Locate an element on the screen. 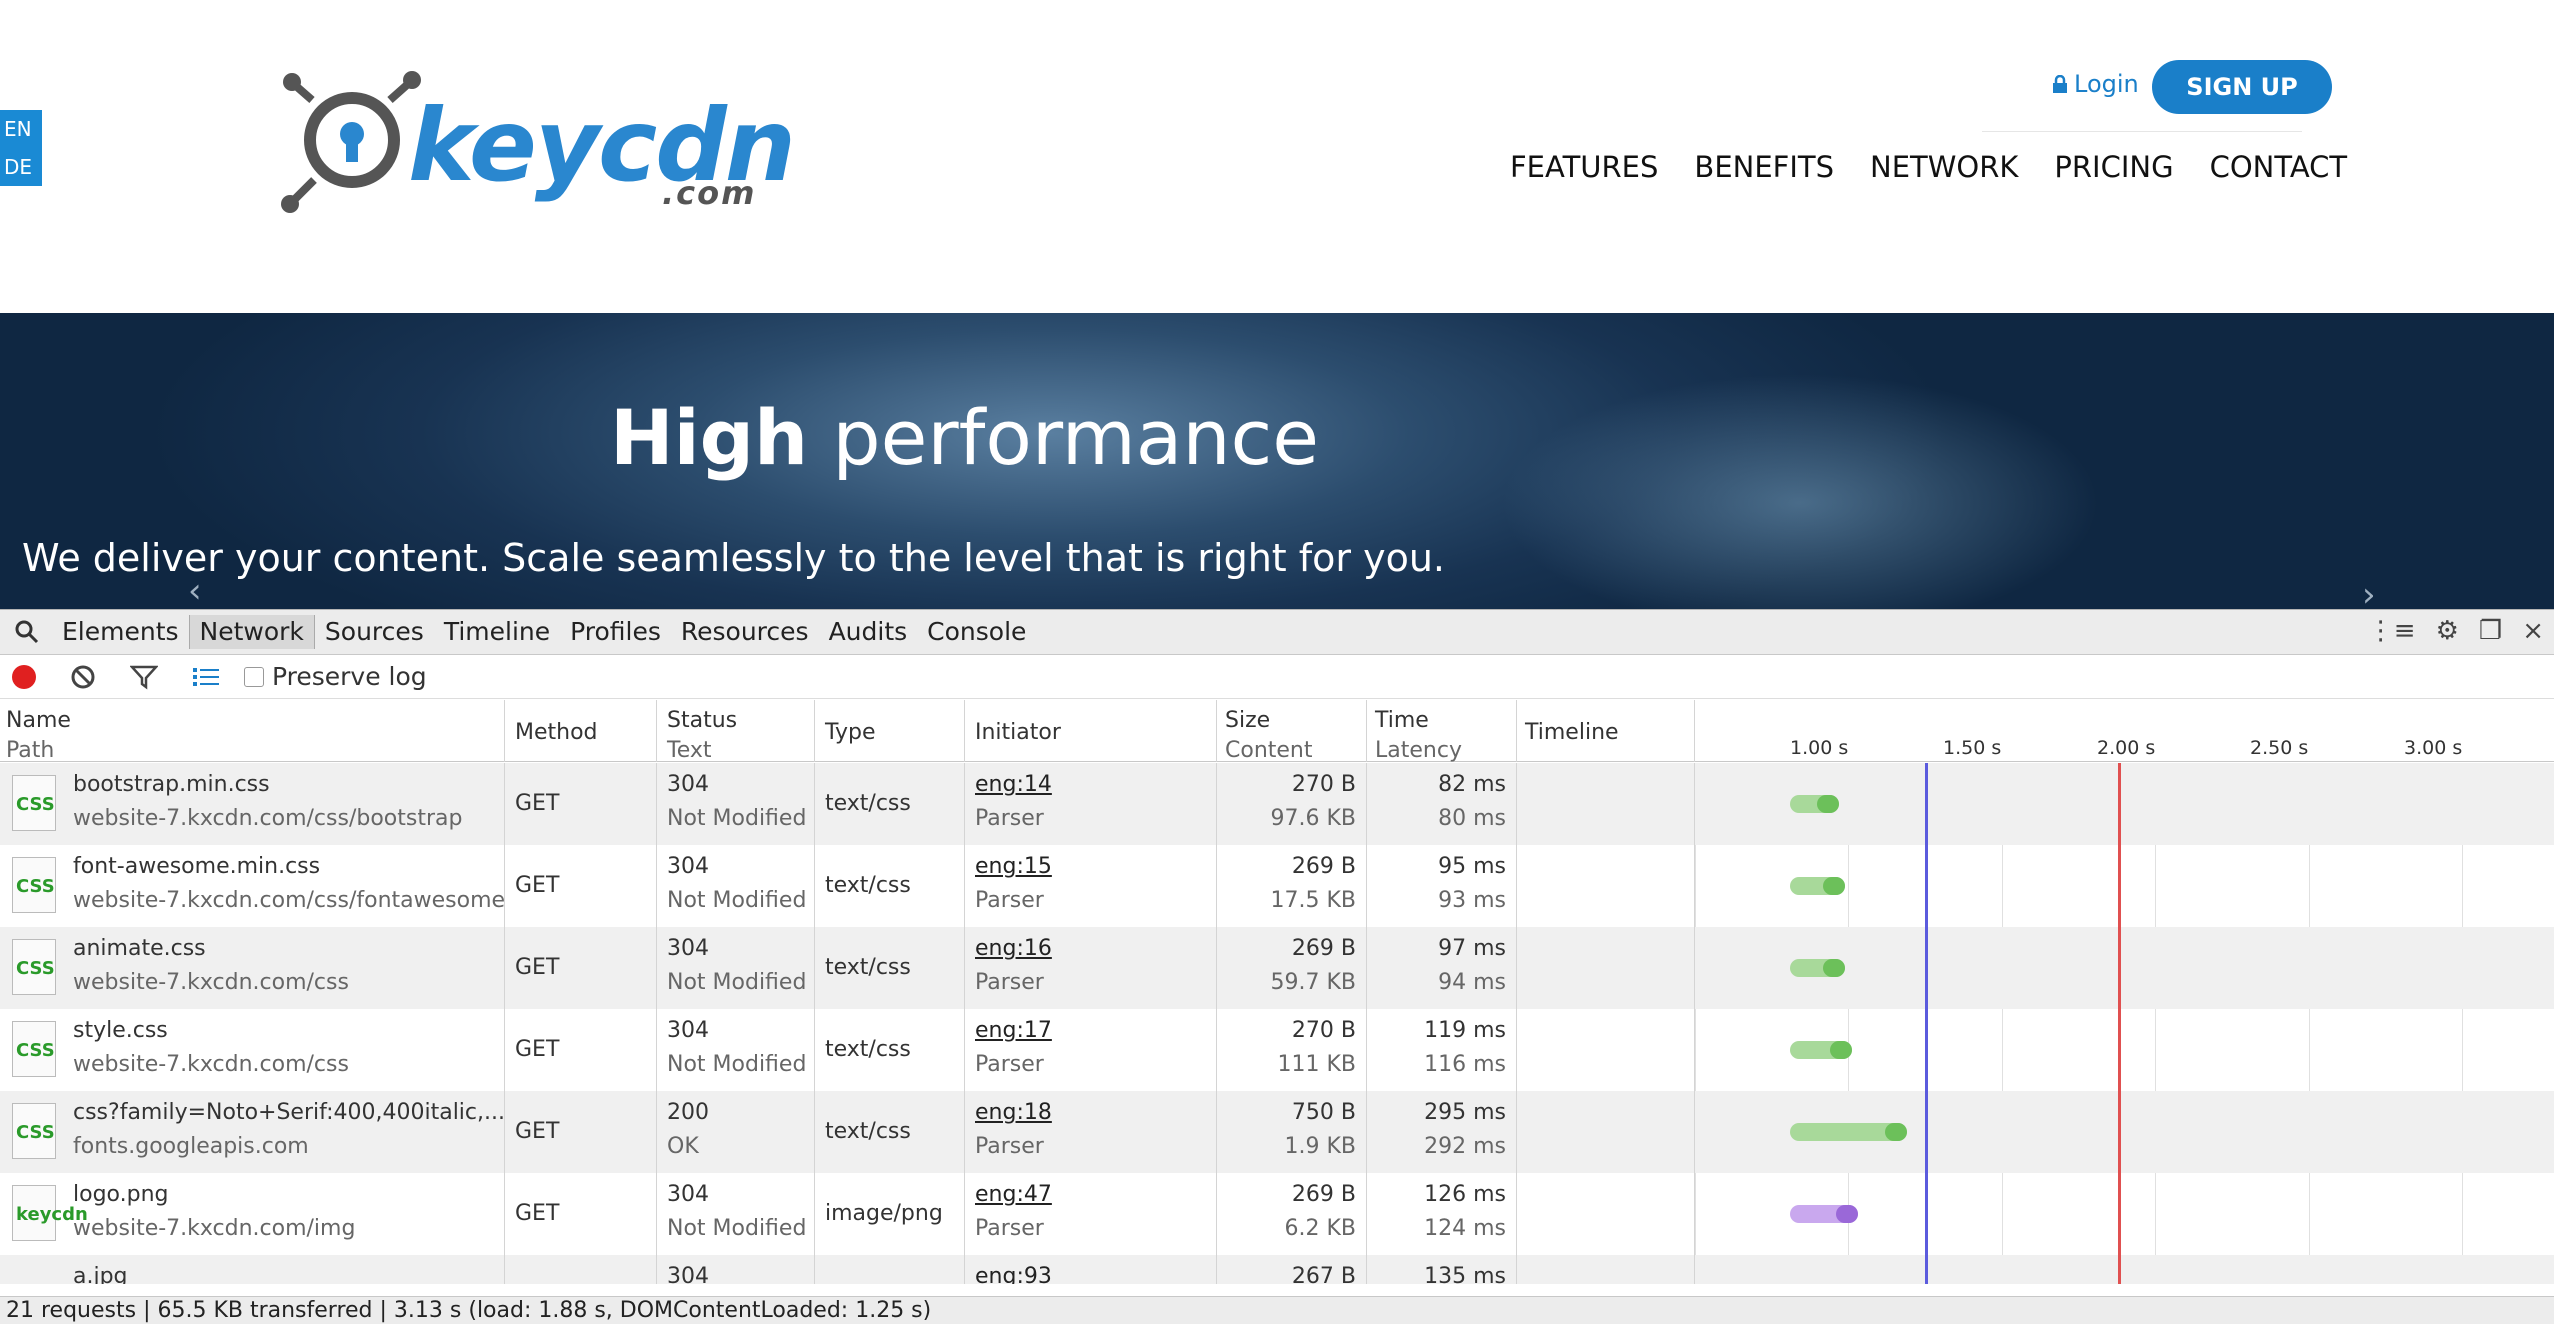 The image size is (2554, 1325). cell-timeline is located at coordinates (1606, 886).